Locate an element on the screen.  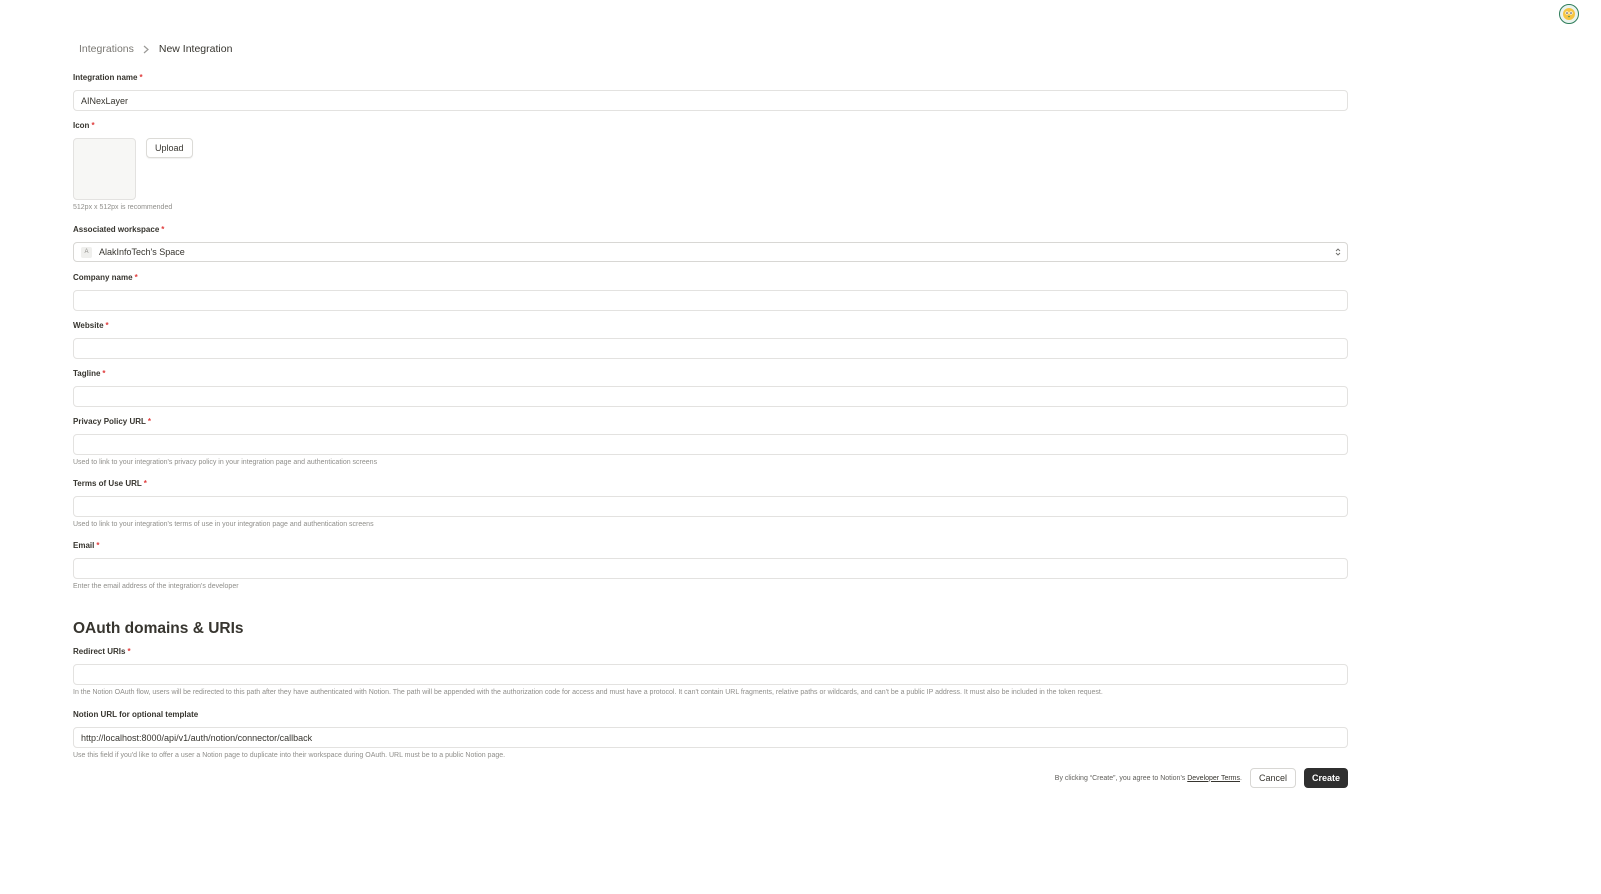
workspace-value: AlakInfoTech's Space is located at coordinates (142, 252).